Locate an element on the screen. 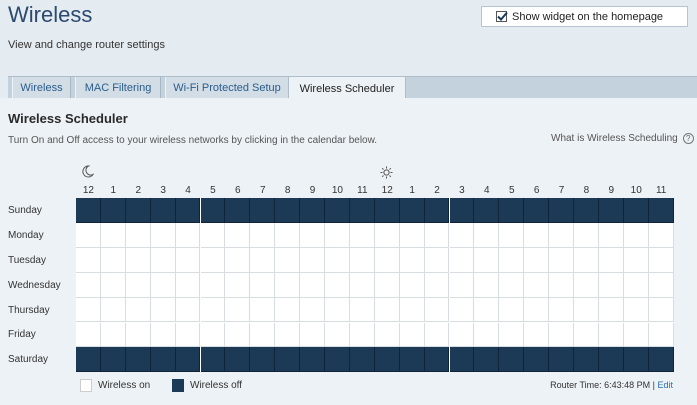 This screenshot has width=697, height=405. tab-wireless-scheduler: Wireless Scheduler is located at coordinates (347, 88).